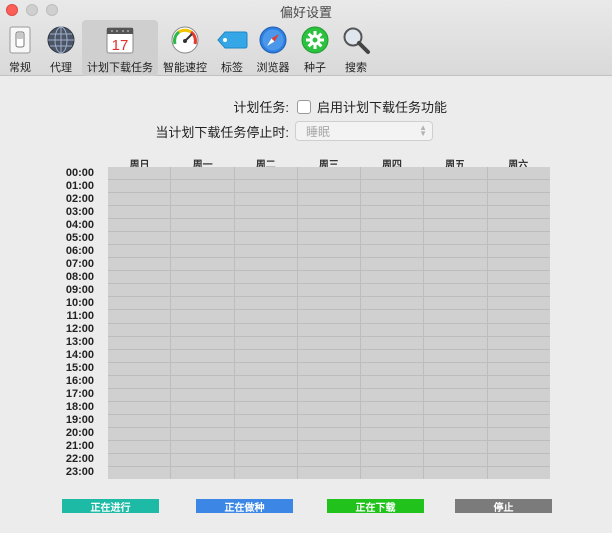 This screenshot has width=612, height=533. Describe the element at coordinates (73, 316) in the screenshot. I see `hour-label: 11:00` at that location.